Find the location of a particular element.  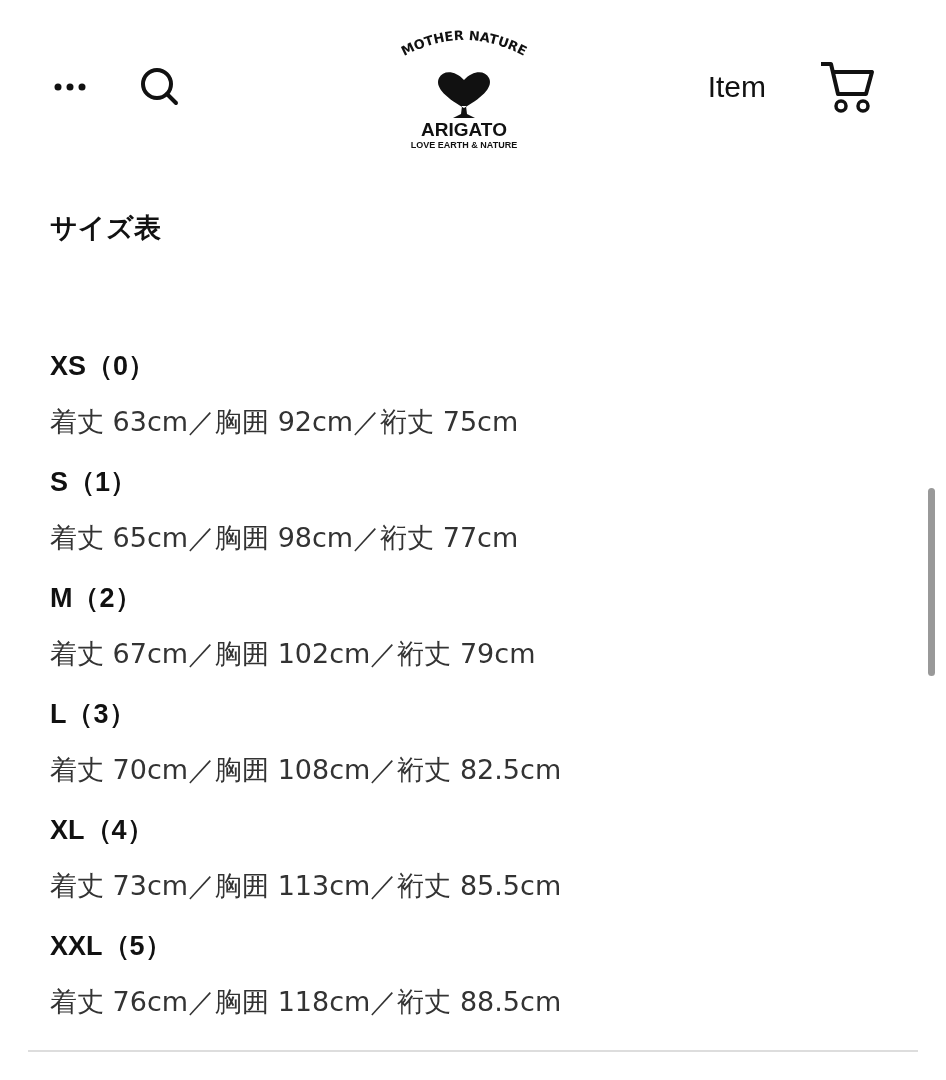

size-measurements: 着丈 70cm／胸囲 108cm／裄丈 82.5cm is located at coordinates (306, 770).